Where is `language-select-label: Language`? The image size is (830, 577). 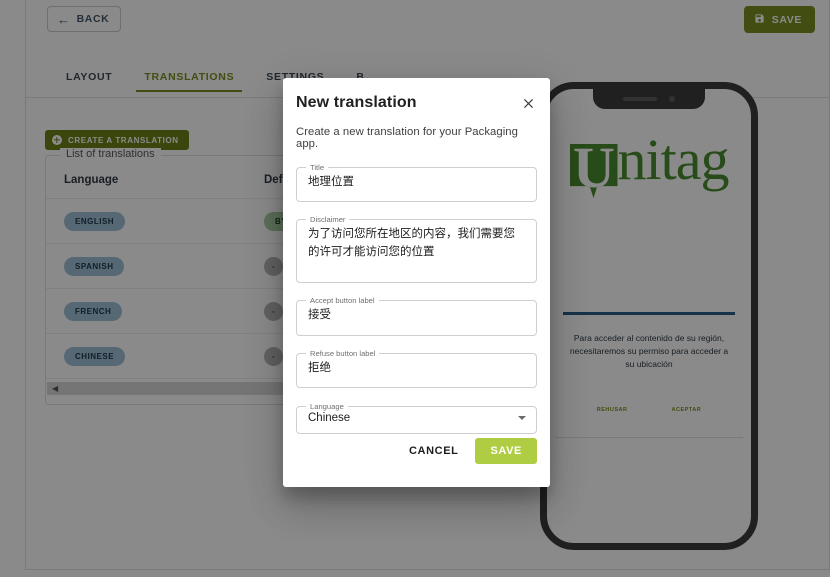 language-select-label: Language is located at coordinates (327, 406).